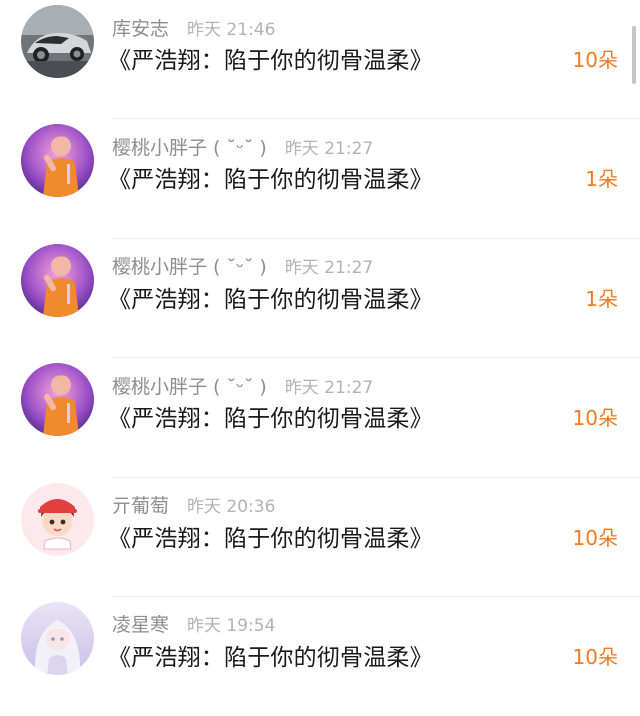 The height and width of the screenshot is (716, 640). I want to click on anime-girl-avatar-image, so click(57, 638).